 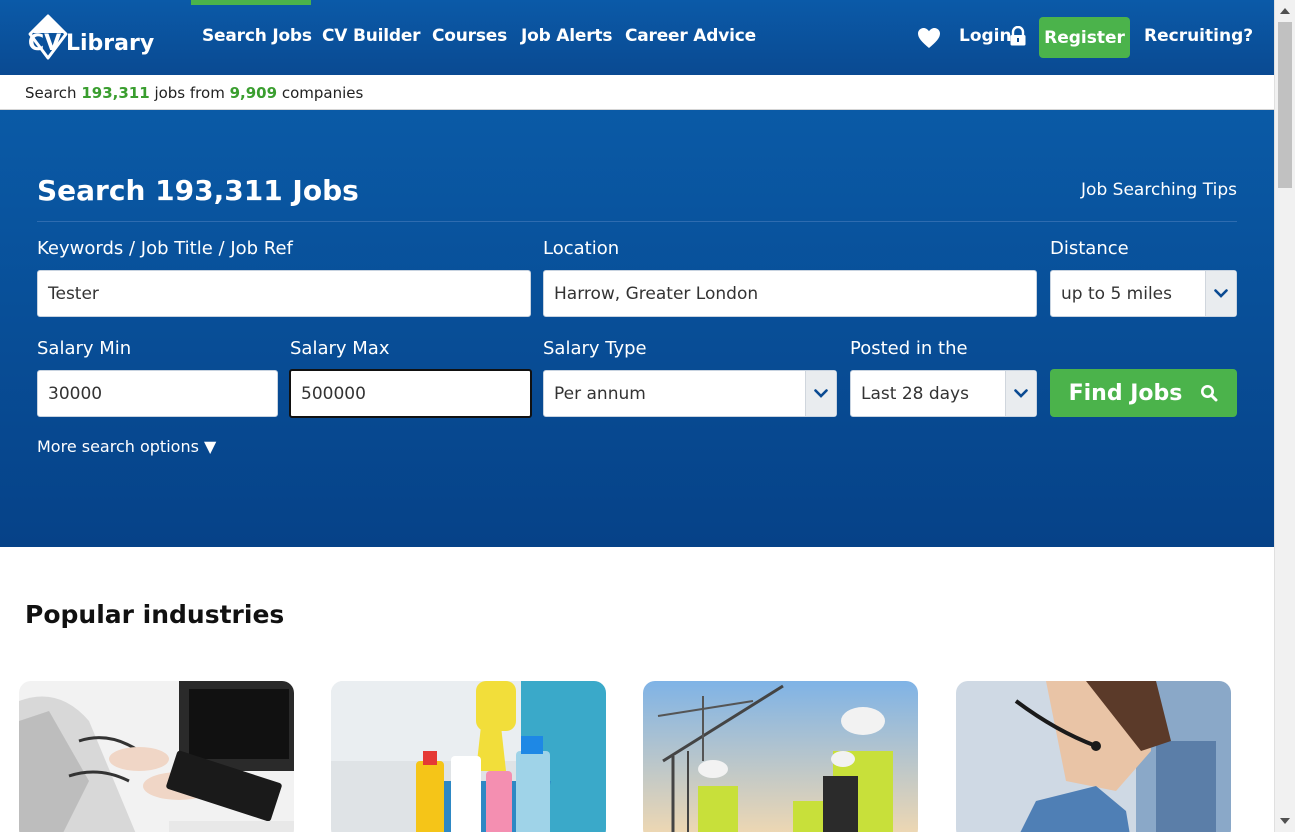 I want to click on industry-image-typing, so click(x=156, y=756).